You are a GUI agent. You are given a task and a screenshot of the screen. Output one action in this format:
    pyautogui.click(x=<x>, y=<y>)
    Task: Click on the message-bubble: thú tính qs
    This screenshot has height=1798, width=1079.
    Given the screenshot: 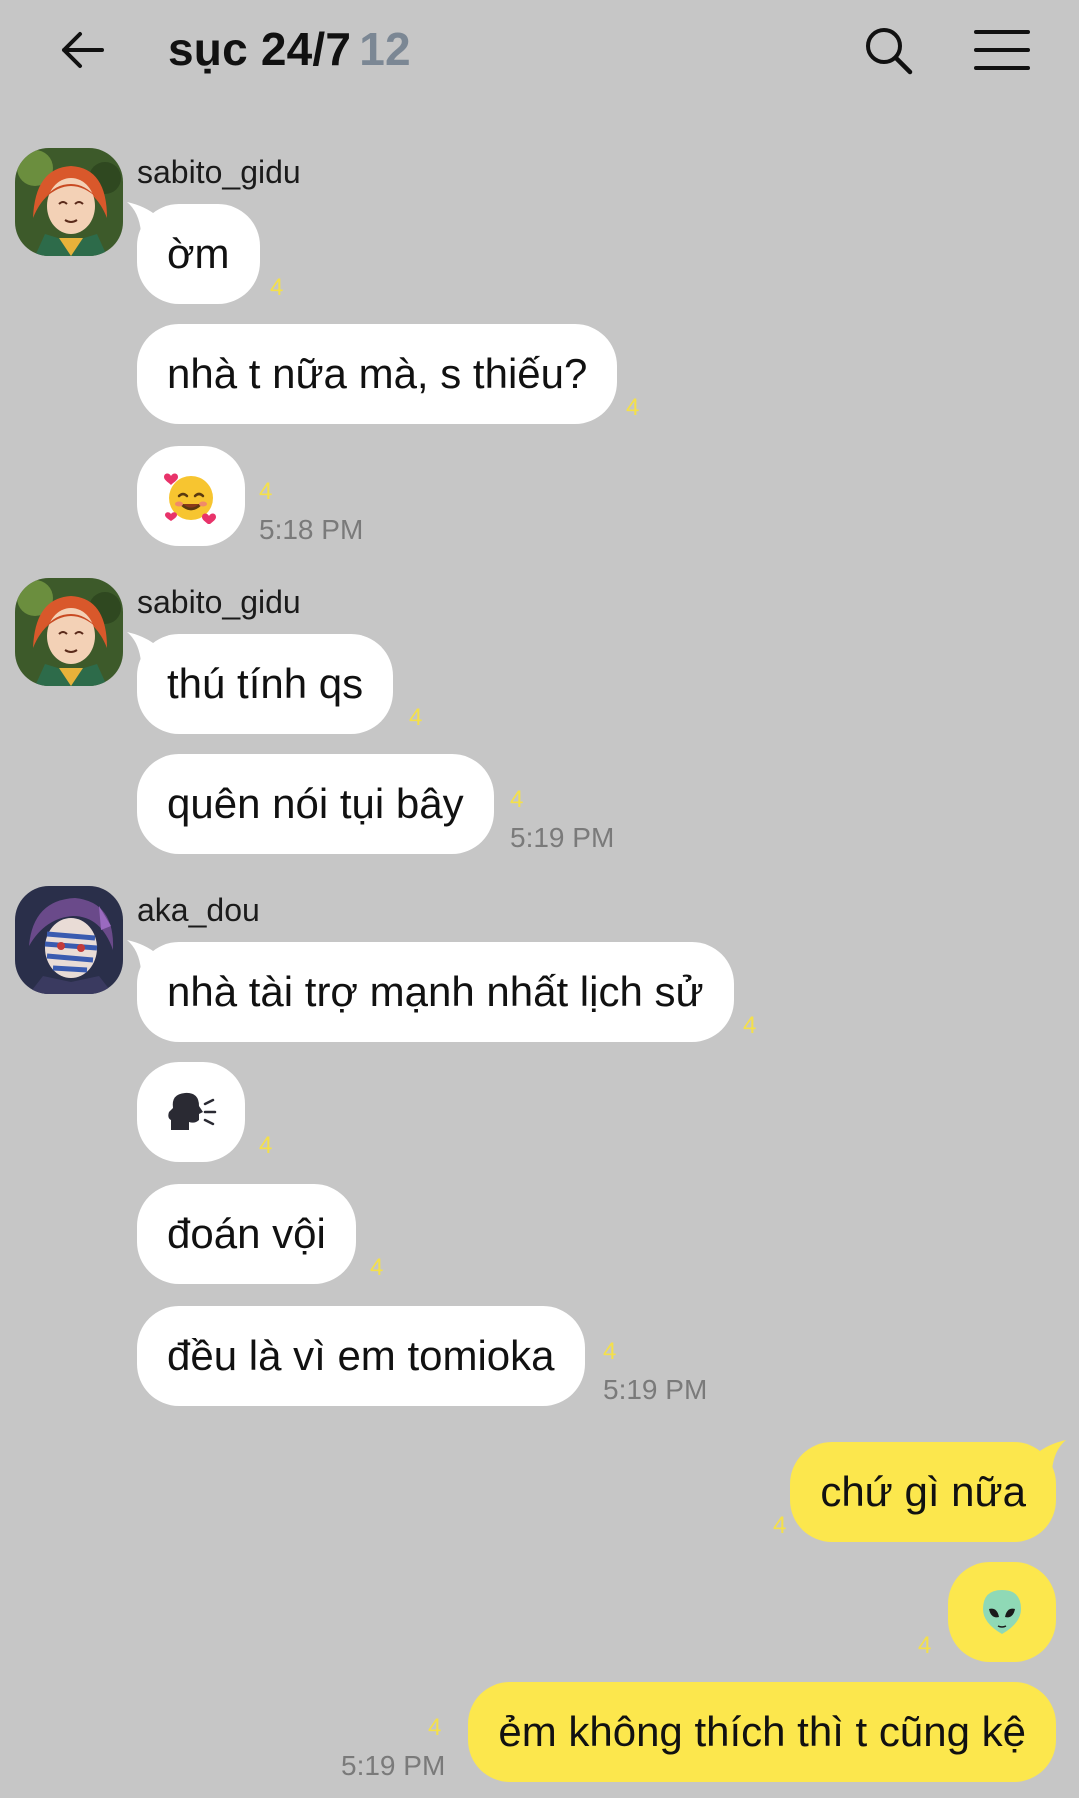 What is the action you would take?
    pyautogui.click(x=260, y=683)
    